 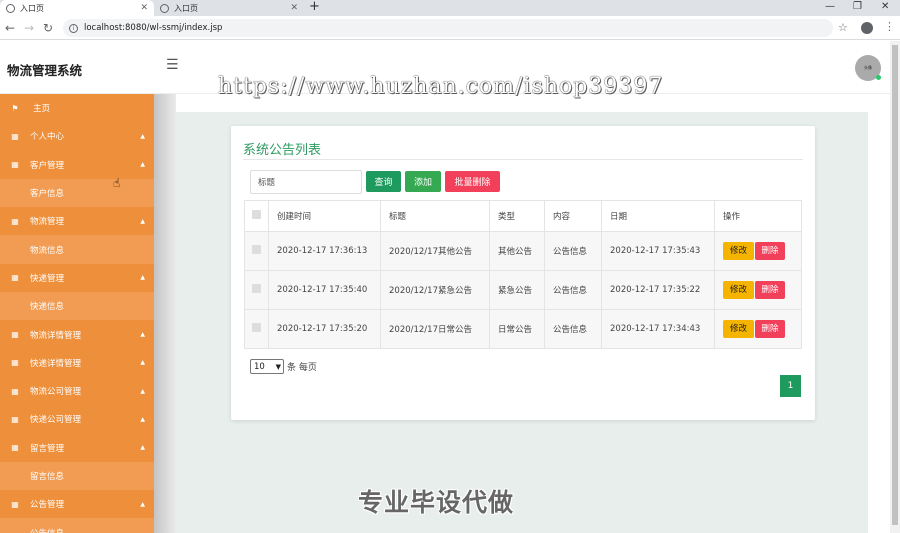 I want to click on avatar: 头像, so click(x=868, y=68).